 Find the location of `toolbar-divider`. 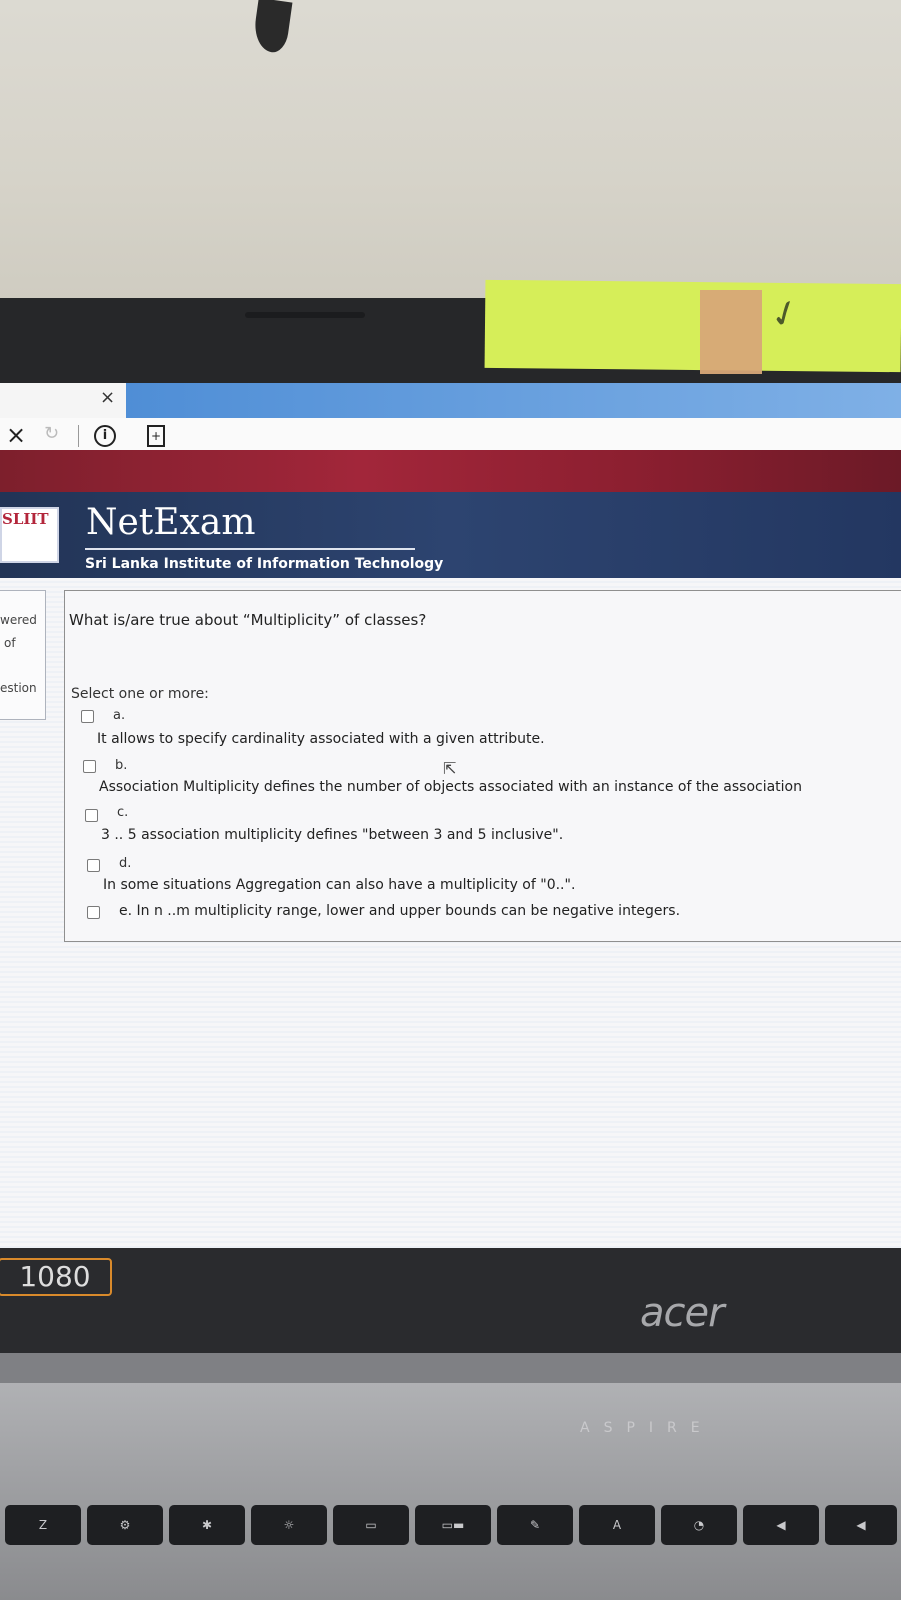

toolbar-divider is located at coordinates (78, 436).